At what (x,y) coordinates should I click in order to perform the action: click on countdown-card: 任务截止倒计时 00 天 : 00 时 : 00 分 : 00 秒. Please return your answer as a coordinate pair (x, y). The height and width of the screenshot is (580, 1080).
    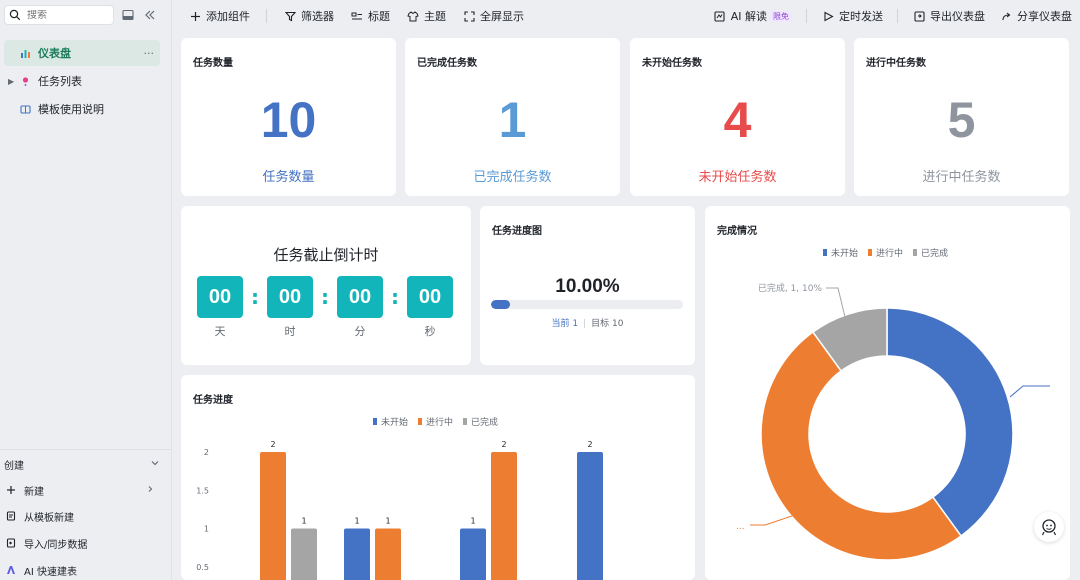
    Looking at the image, I should click on (326, 285).